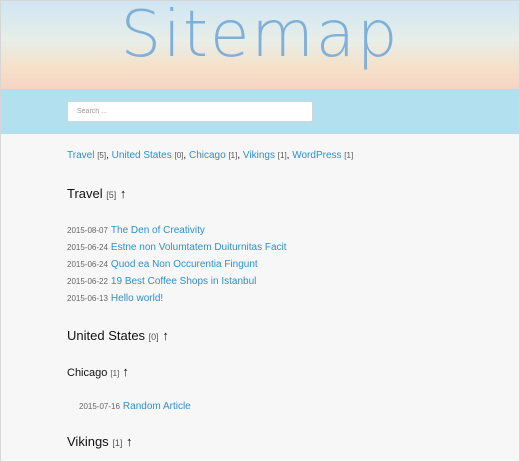 This screenshot has width=520, height=462. What do you see at coordinates (137, 298) in the screenshot?
I see `post-link: Hello world!` at bounding box center [137, 298].